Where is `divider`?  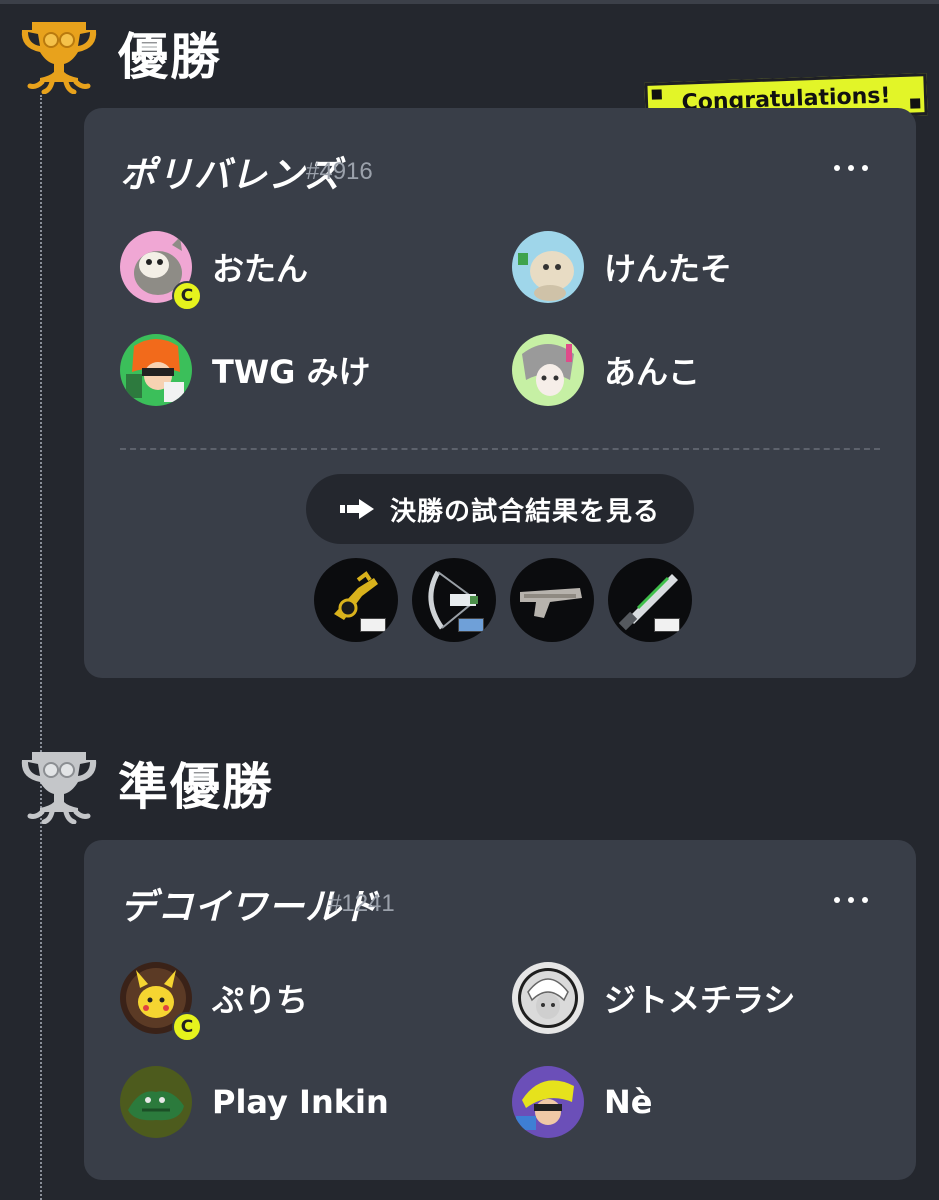
divider is located at coordinates (500, 449).